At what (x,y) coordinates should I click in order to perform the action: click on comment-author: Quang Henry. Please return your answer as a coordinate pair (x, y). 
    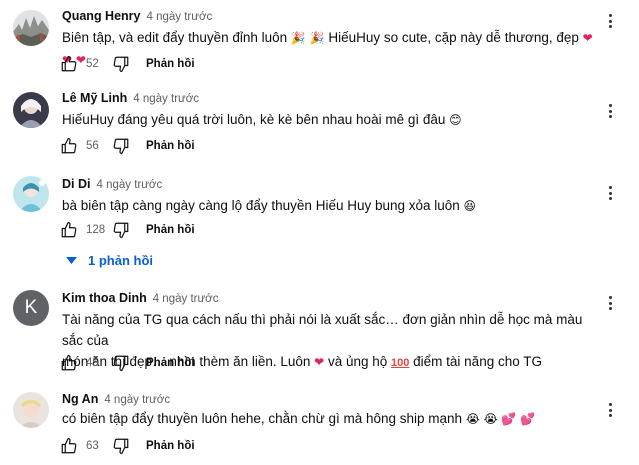
    Looking at the image, I should click on (101, 16).